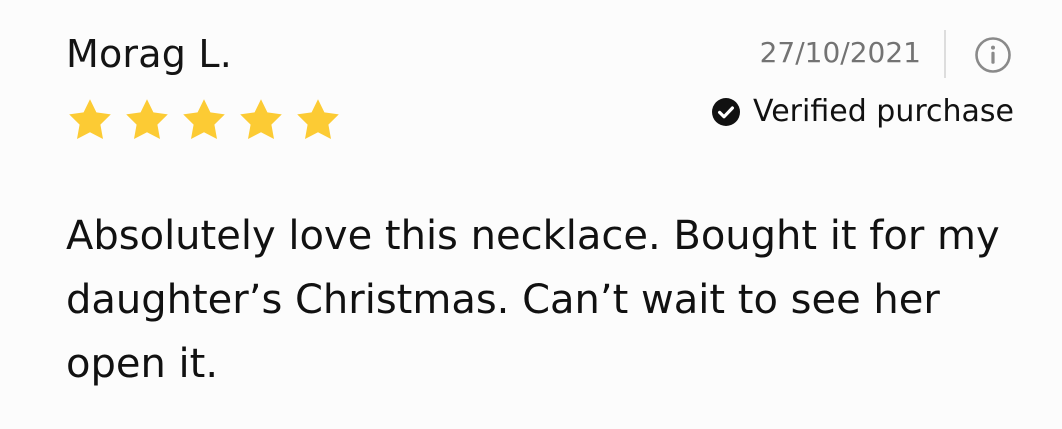 Image resolution: width=1062 pixels, height=429 pixels. Describe the element at coordinates (883, 111) in the screenshot. I see `verified-label: Verified purchase` at that location.